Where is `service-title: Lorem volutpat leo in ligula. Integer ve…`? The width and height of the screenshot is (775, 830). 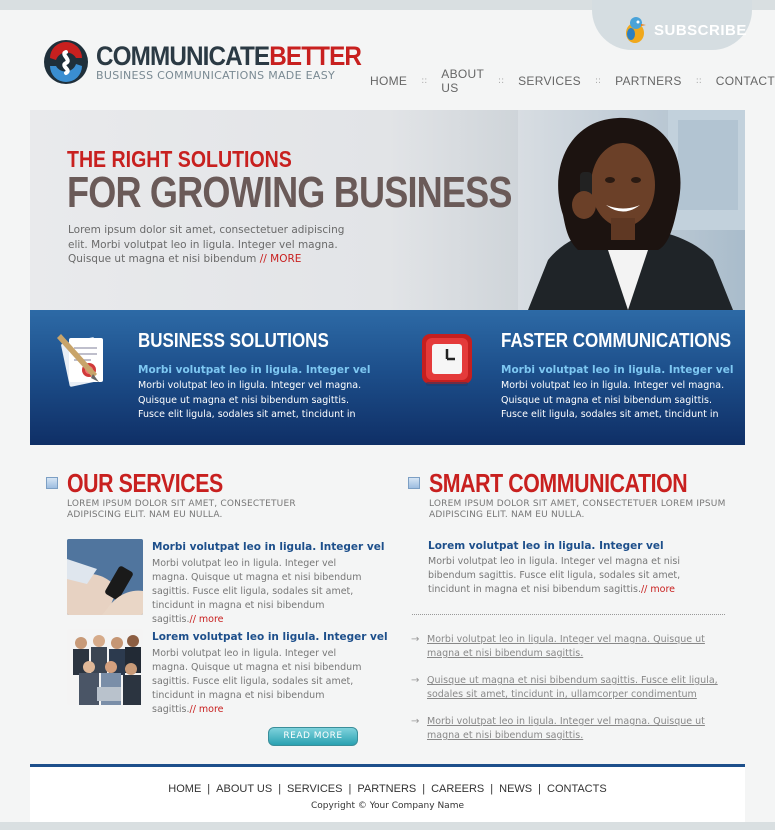
service-title: Lorem volutpat leo in ligula. Integer ve… is located at coordinates (270, 637).